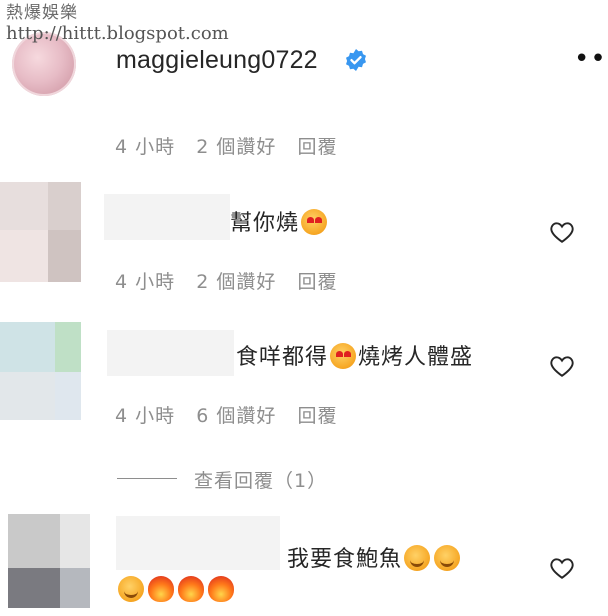  I want to click on comment-text-part: 食咩都得, so click(282, 357).